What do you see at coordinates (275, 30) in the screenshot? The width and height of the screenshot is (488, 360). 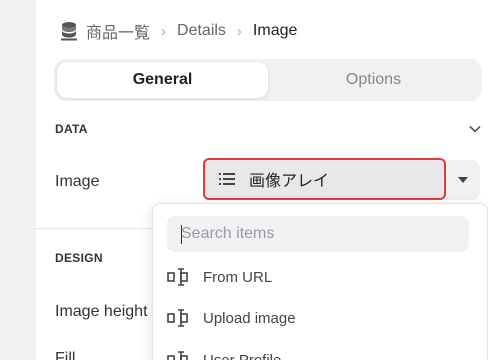 I see `breadcrumb-item-image: Image` at bounding box center [275, 30].